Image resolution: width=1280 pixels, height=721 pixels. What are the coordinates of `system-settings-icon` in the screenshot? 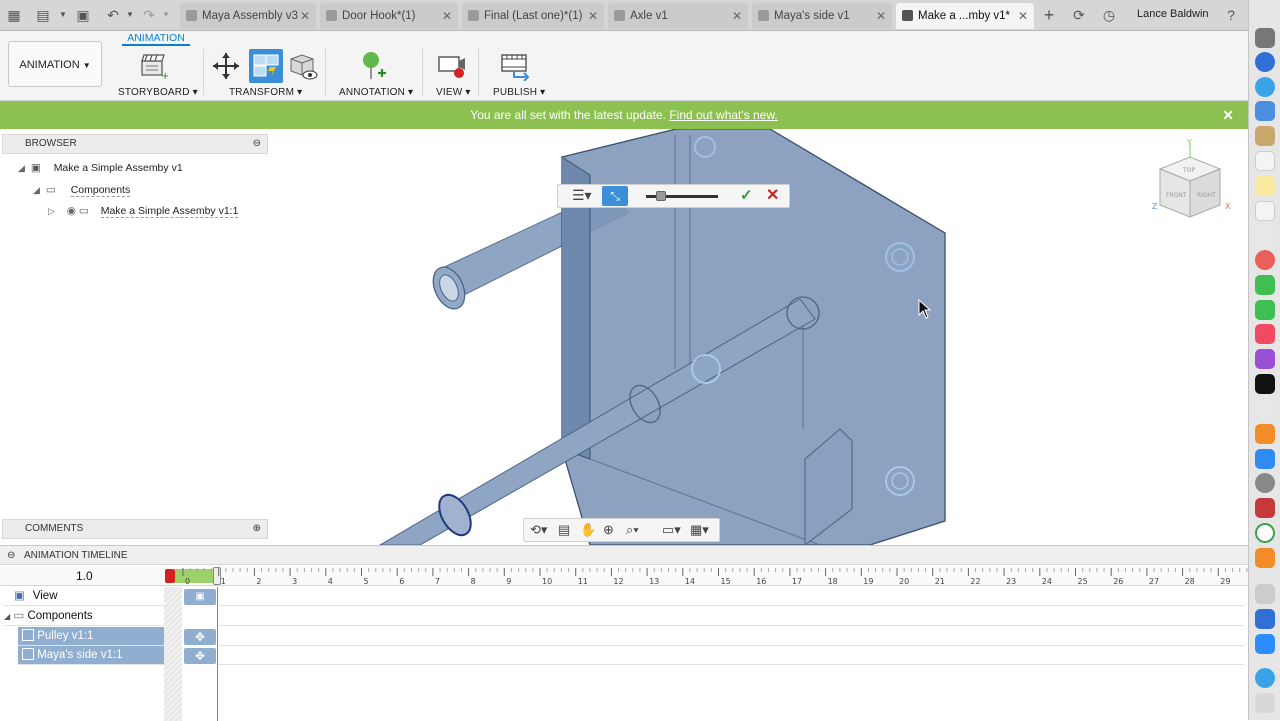 It's located at (1265, 483).